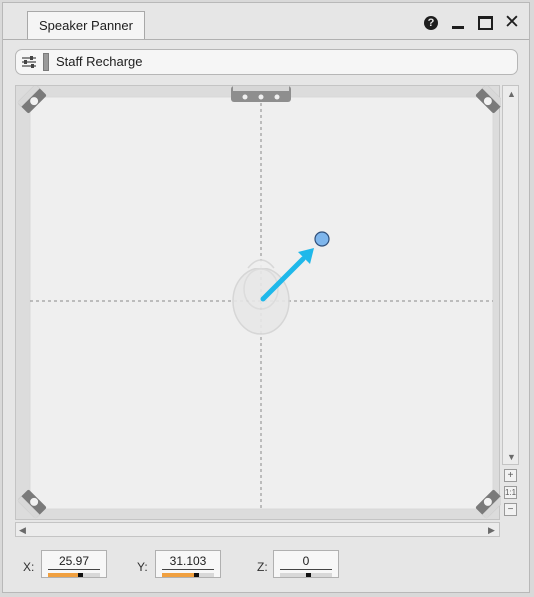 This screenshot has height=597, width=534. Describe the element at coordinates (458, 23) in the screenshot. I see `minimize-button` at that location.